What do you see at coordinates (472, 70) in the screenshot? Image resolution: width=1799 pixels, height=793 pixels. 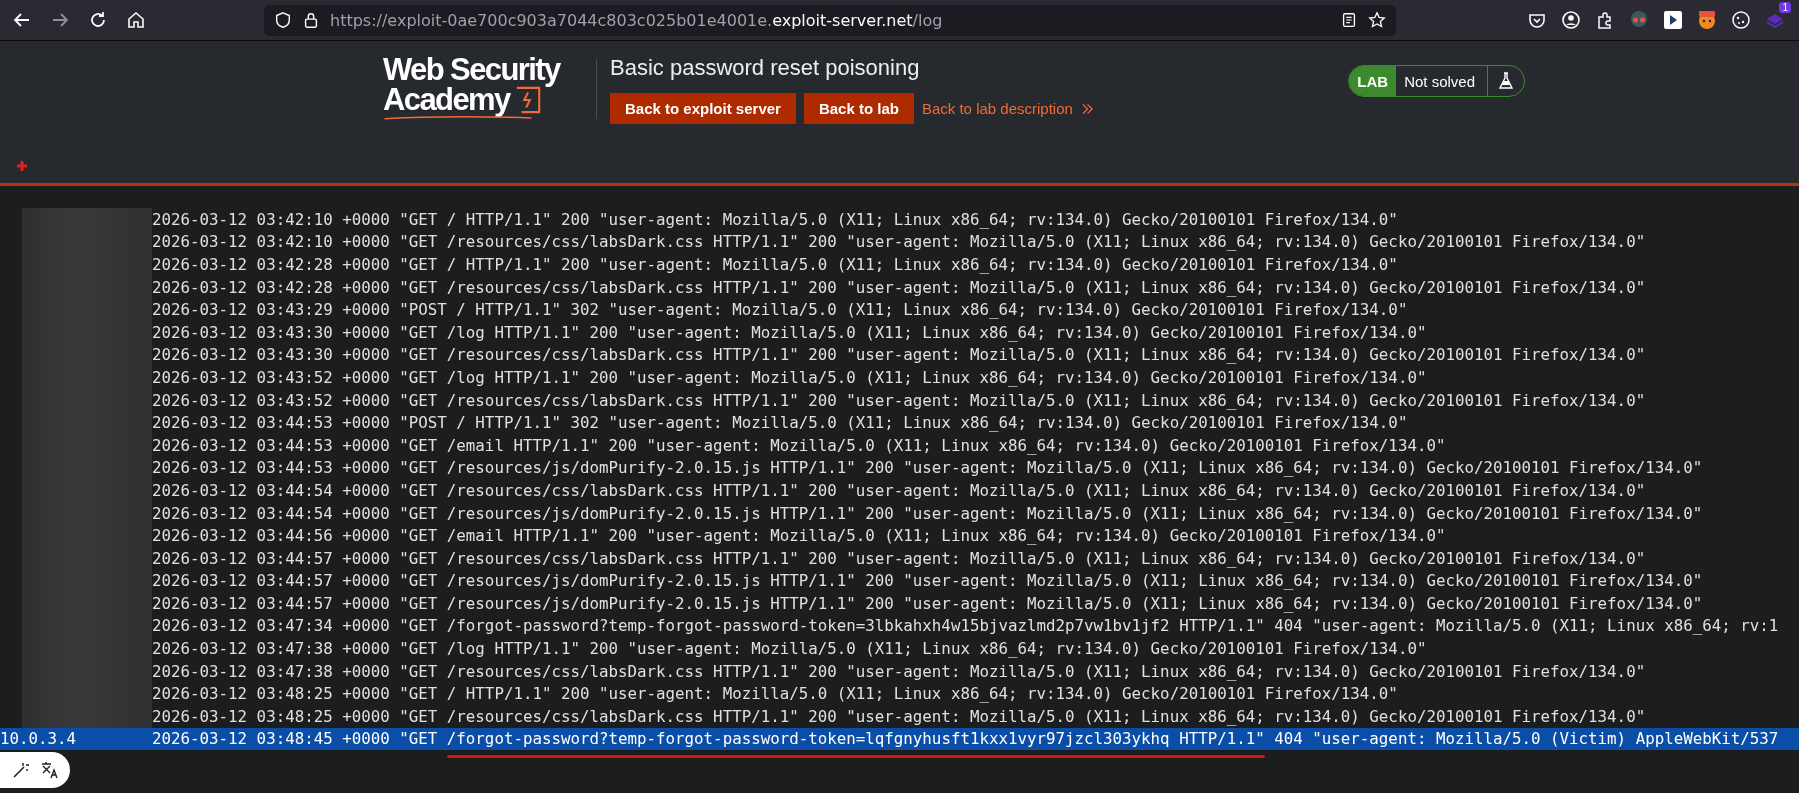 I see `logo-text: Web Security` at bounding box center [472, 70].